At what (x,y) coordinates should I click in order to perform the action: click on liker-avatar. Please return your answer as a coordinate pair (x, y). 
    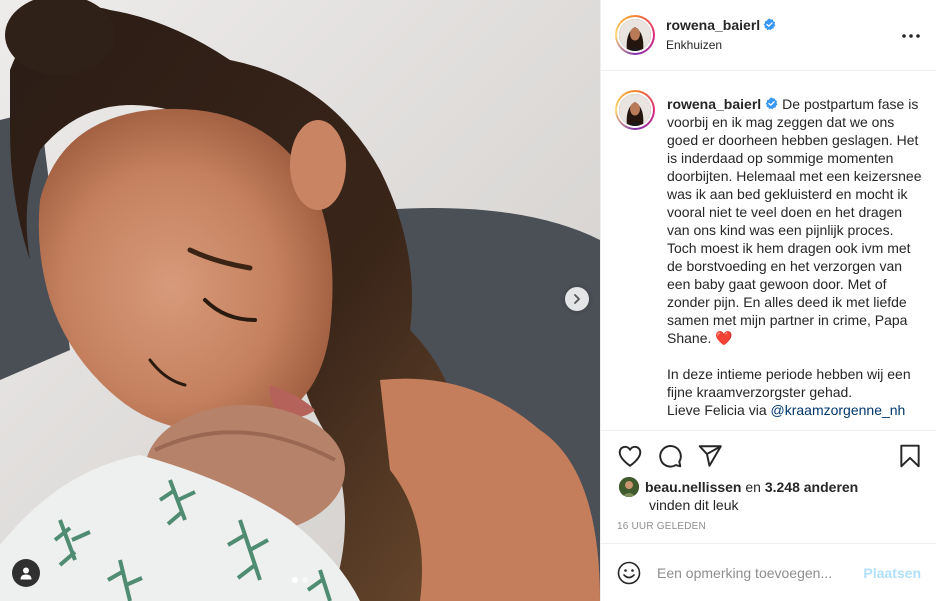
    Looking at the image, I should click on (629, 487).